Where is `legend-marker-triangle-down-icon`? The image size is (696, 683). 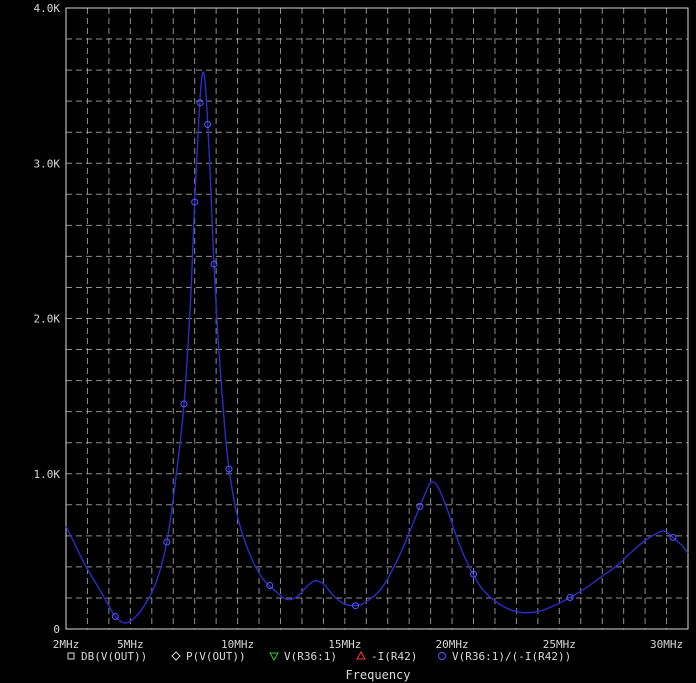
legend-marker-triangle-down-icon is located at coordinates (274, 657).